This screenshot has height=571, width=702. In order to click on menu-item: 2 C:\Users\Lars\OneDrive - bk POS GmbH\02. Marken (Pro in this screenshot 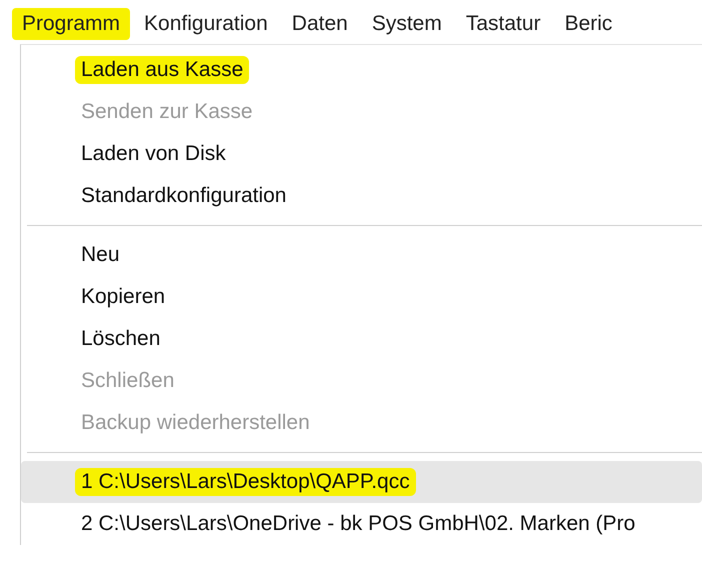, I will do `click(361, 524)`.